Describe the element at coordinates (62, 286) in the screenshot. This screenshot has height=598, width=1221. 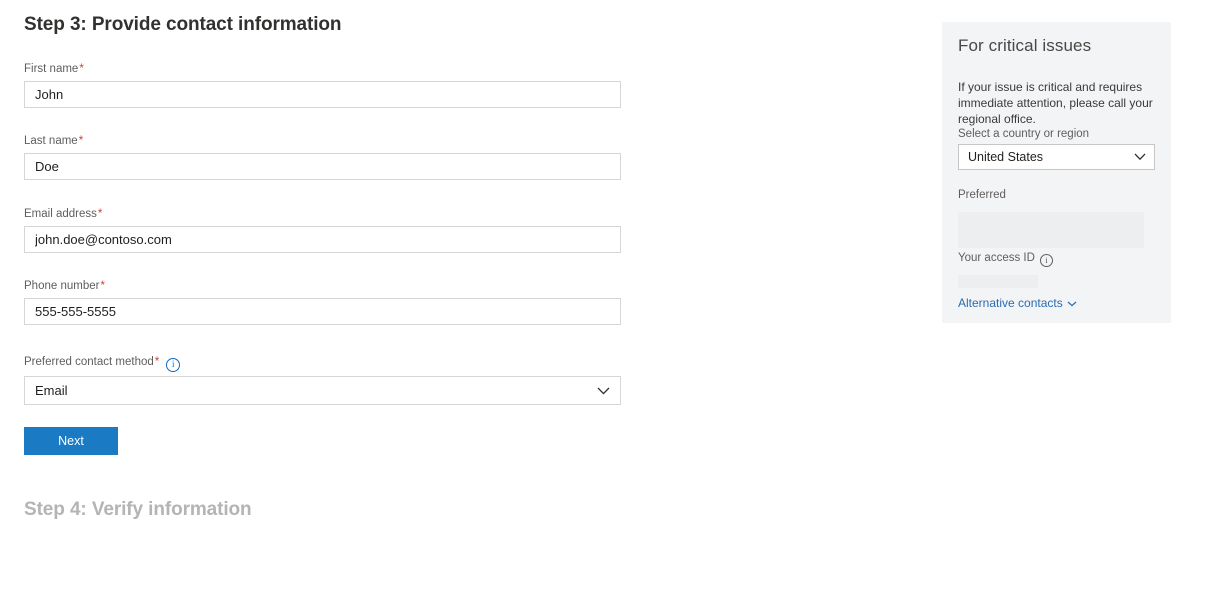
I see `label-text: Phone number` at that location.